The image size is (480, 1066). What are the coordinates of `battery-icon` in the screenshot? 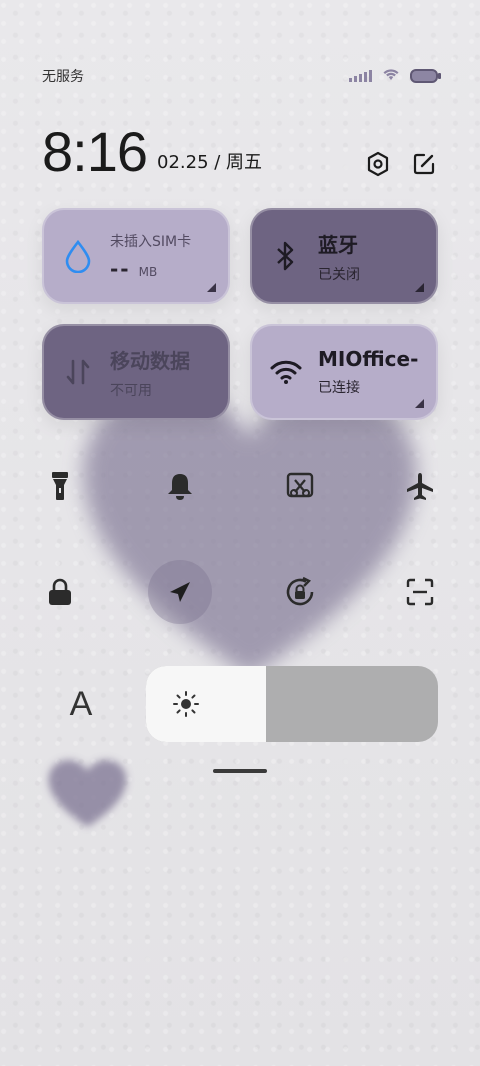 It's located at (425, 76).